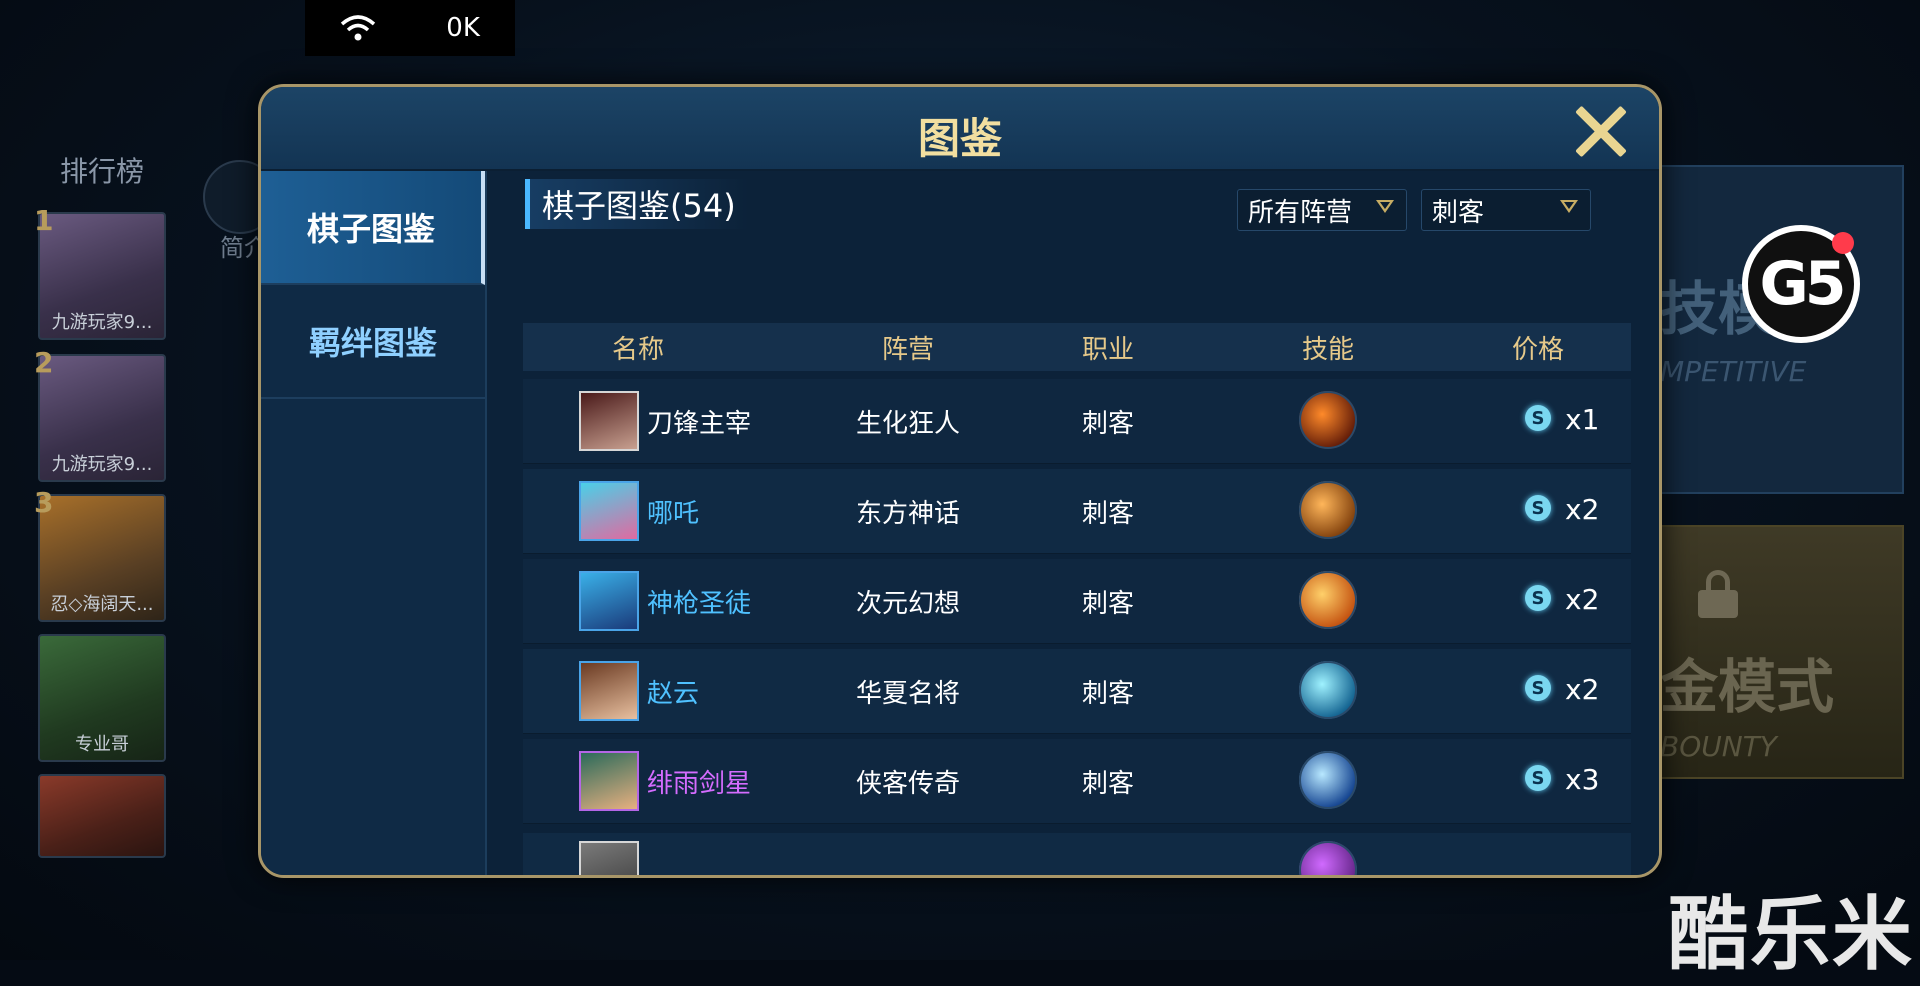 Image resolution: width=1920 pixels, height=986 pixels. What do you see at coordinates (907, 694) in the screenshot?
I see `hero-faction: 华夏名将` at bounding box center [907, 694].